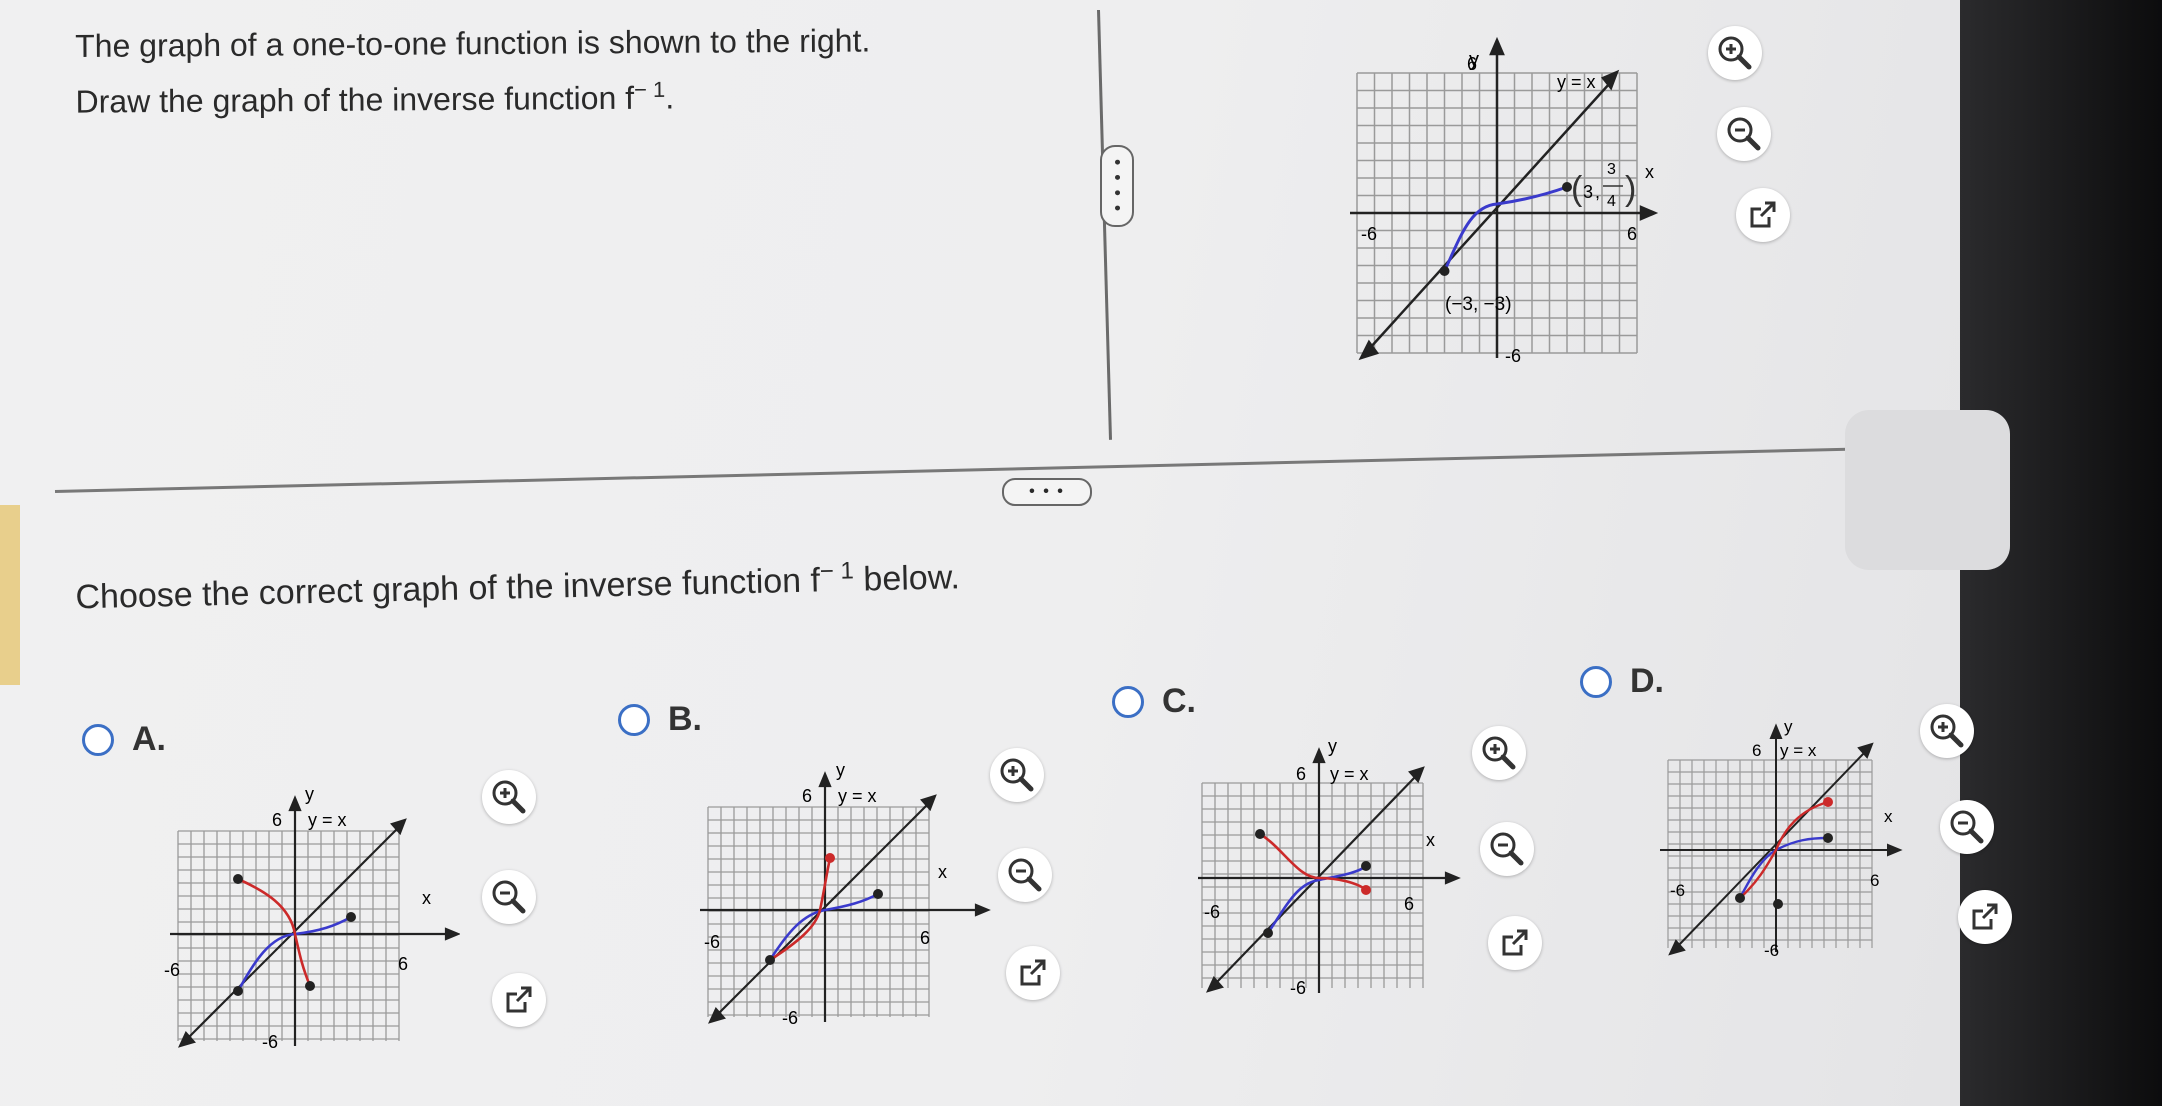 Image resolution: width=2162 pixels, height=1106 pixels. What do you see at coordinates (509, 797) in the screenshot?
I see `option-a-zoom-in-button` at bounding box center [509, 797].